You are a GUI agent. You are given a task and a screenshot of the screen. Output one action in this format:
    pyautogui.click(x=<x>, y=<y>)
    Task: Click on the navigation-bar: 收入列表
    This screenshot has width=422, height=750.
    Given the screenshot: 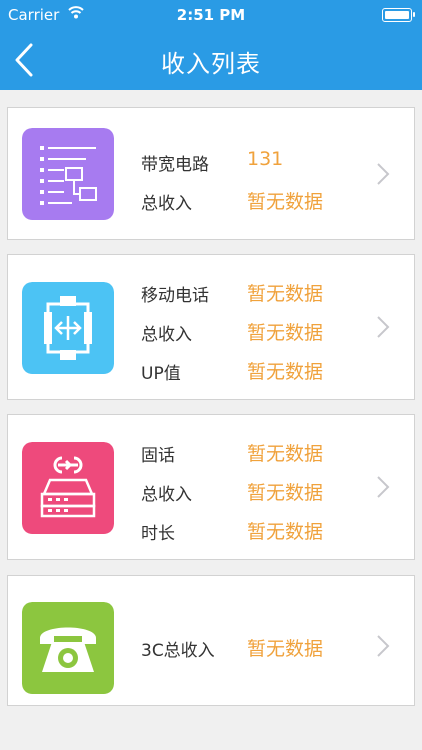 What is the action you would take?
    pyautogui.click(x=211, y=60)
    